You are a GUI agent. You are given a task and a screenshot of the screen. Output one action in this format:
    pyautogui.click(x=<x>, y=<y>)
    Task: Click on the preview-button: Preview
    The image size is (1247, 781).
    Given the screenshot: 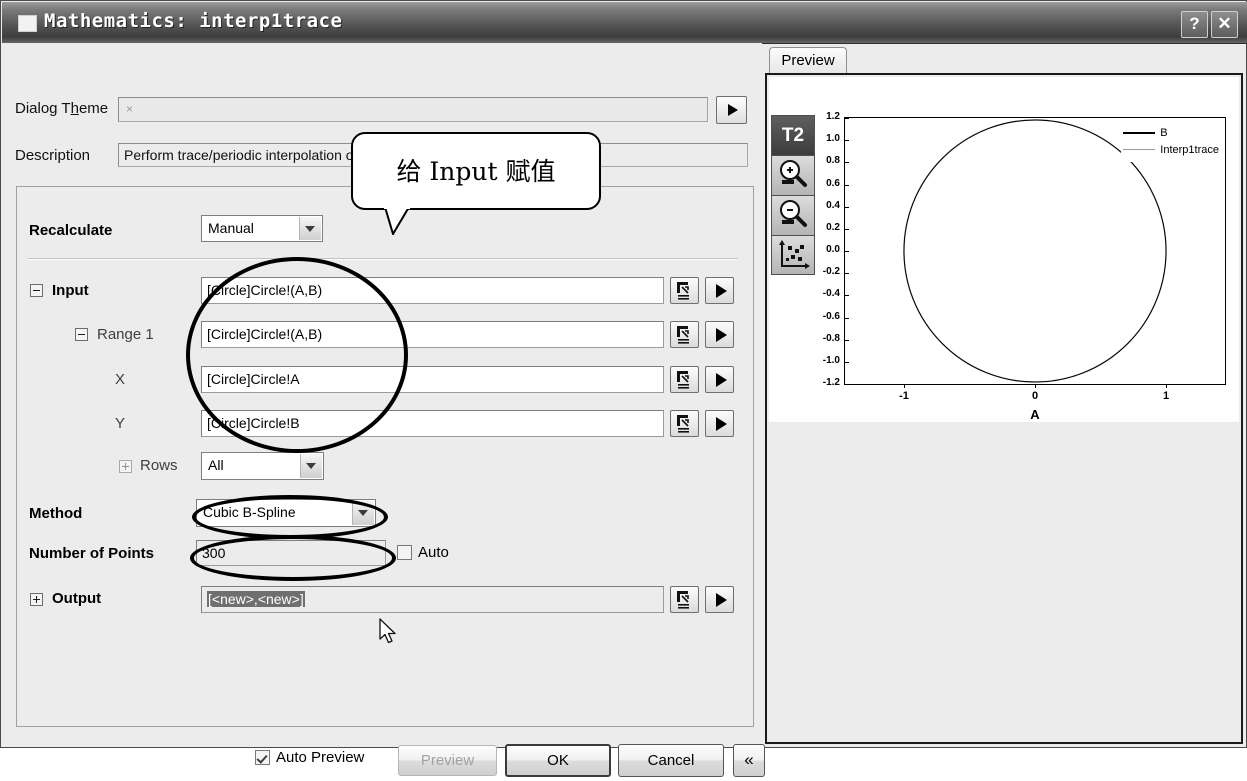 What is the action you would take?
    pyautogui.click(x=447, y=760)
    